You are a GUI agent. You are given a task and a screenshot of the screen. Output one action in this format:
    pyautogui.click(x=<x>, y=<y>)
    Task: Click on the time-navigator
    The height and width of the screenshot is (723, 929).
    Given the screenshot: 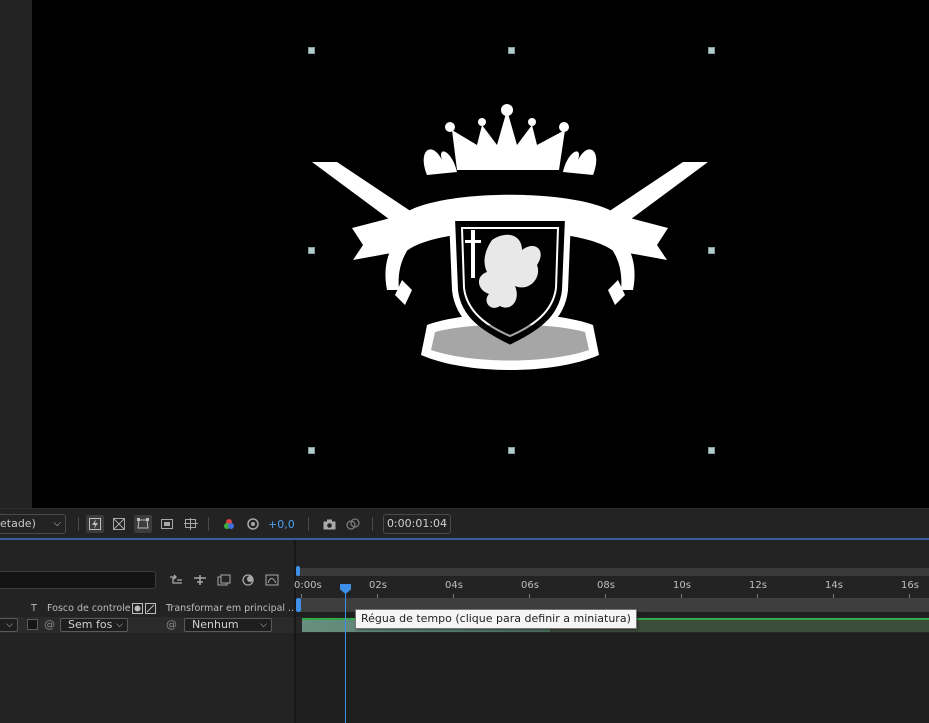 What is the action you would take?
    pyautogui.click(x=612, y=572)
    